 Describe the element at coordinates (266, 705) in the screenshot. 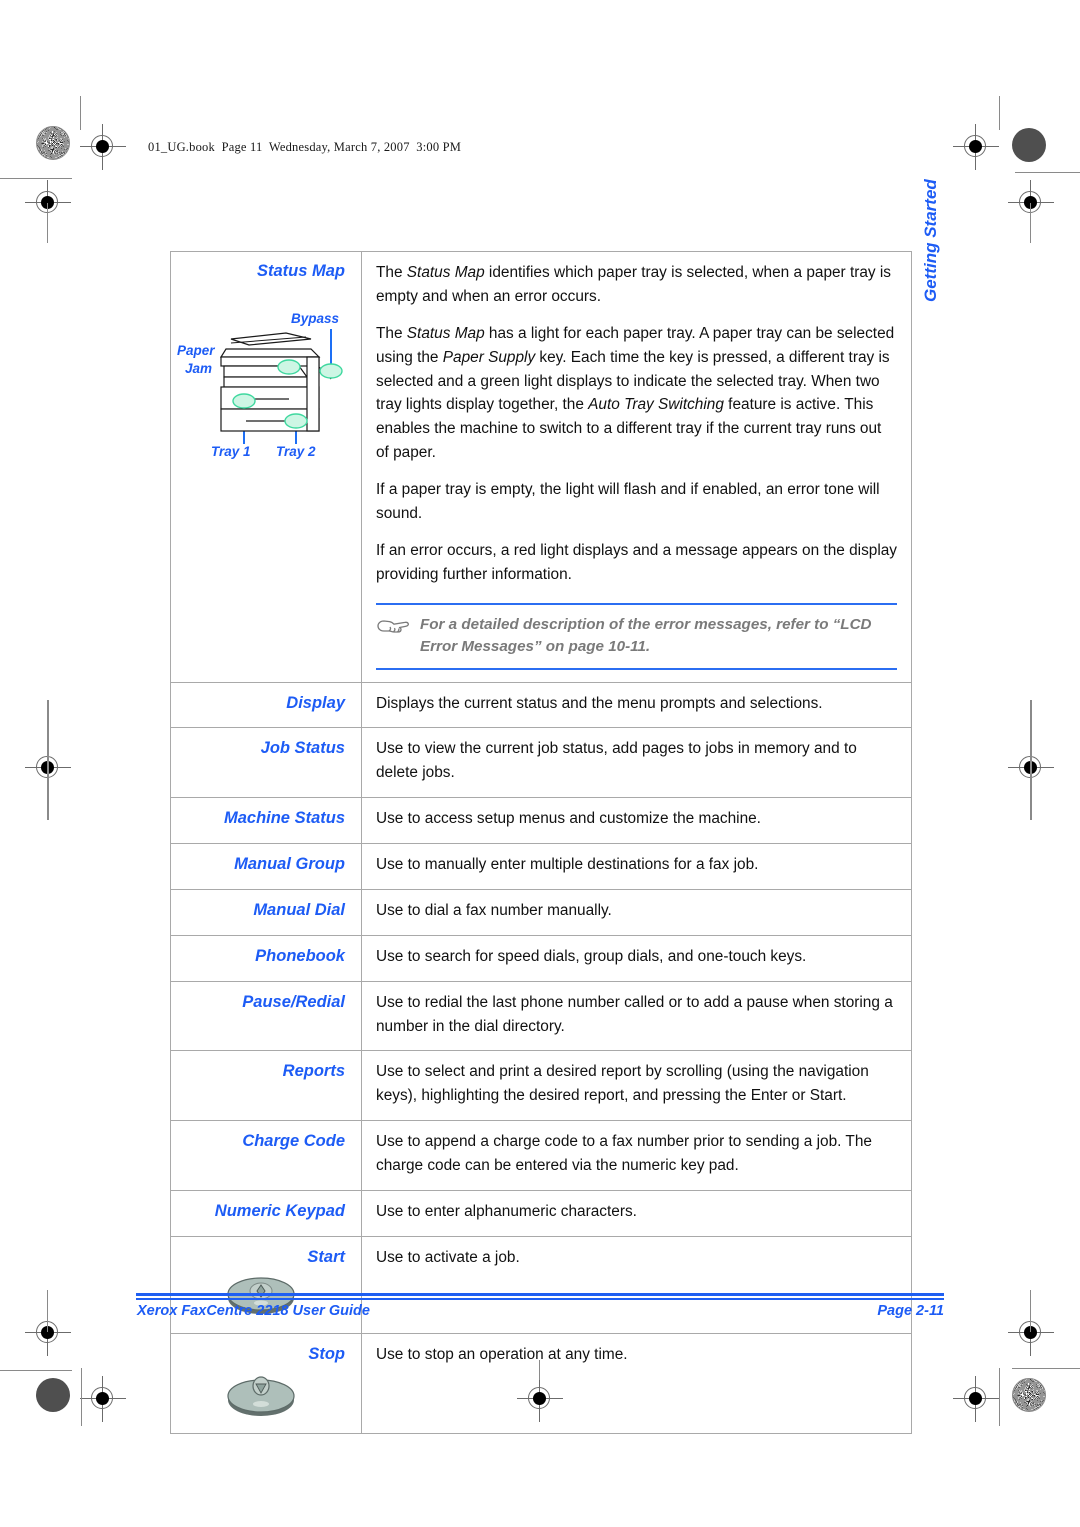

I see `feature-label-cell: Display` at that location.